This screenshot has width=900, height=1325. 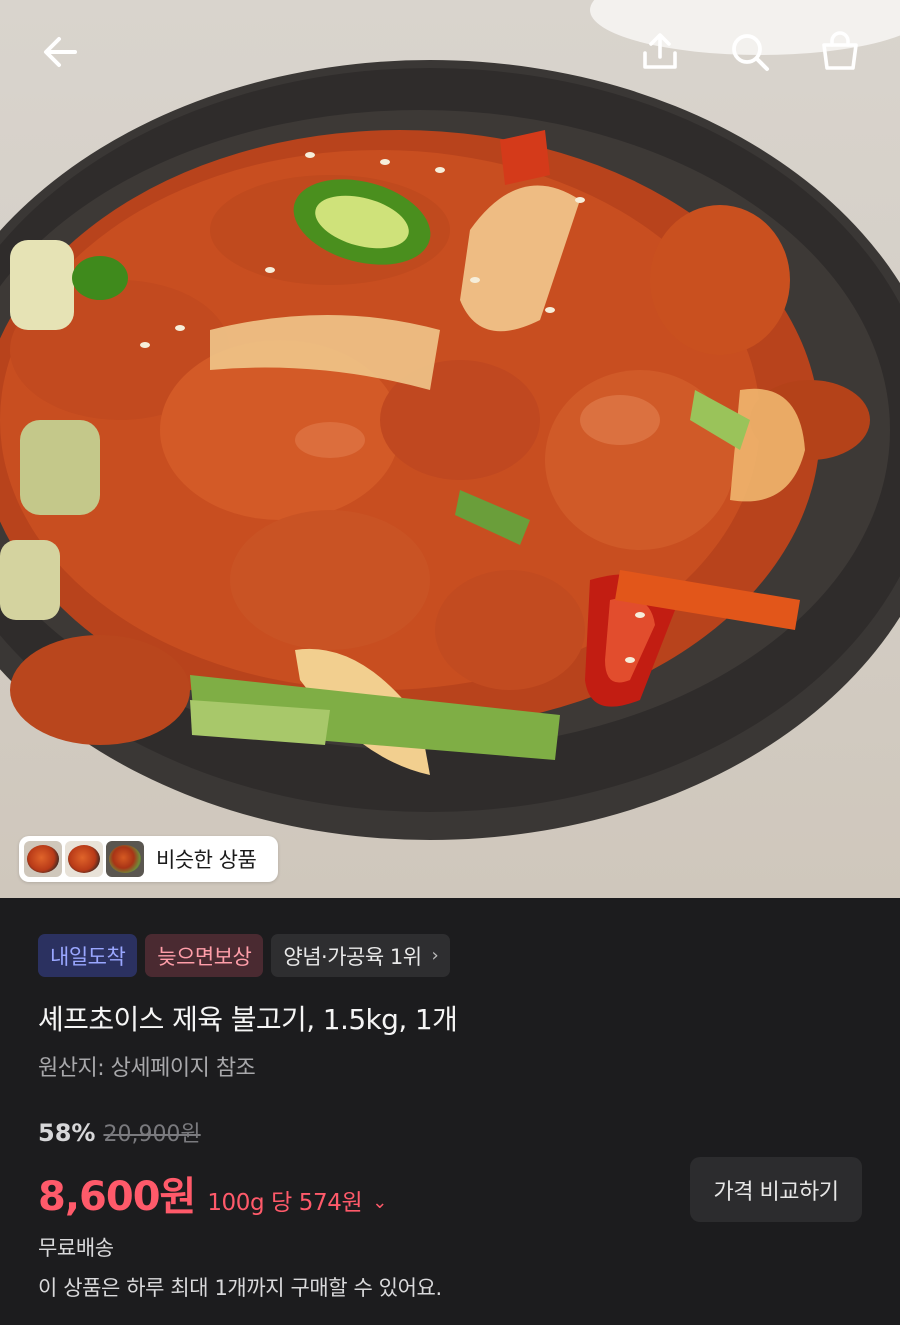 I want to click on arrival-badge: 내일도착, so click(x=88, y=955).